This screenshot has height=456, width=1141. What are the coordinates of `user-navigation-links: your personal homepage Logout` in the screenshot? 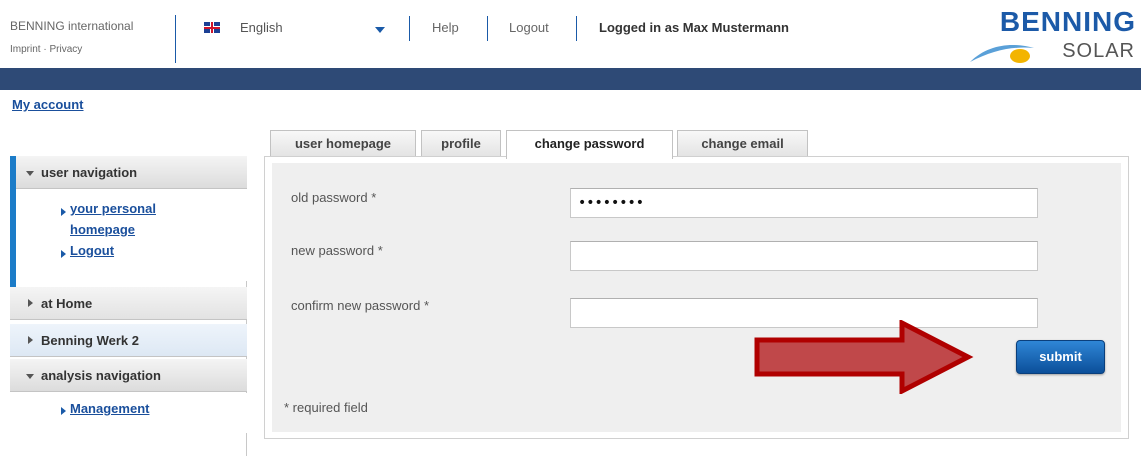 It's located at (128, 235).